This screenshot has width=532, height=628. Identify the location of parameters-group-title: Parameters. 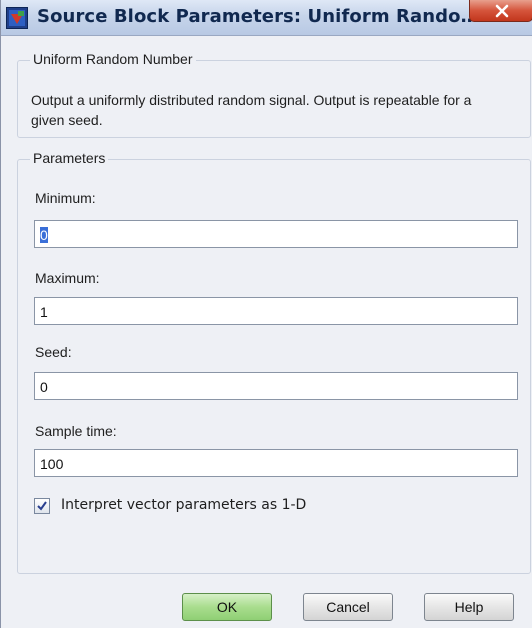
(69, 158).